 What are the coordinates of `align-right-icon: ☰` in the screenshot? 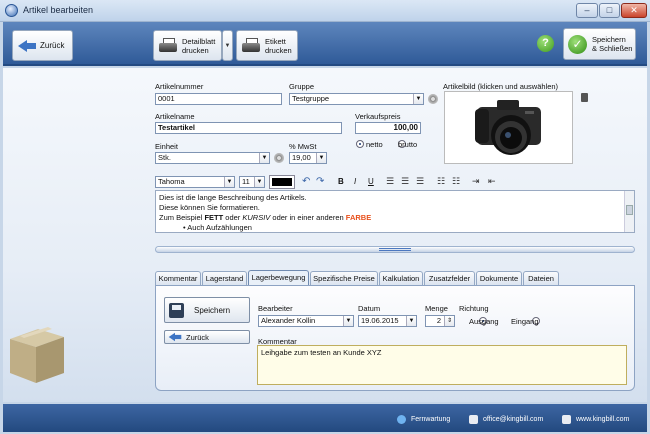 It's located at (420, 181).